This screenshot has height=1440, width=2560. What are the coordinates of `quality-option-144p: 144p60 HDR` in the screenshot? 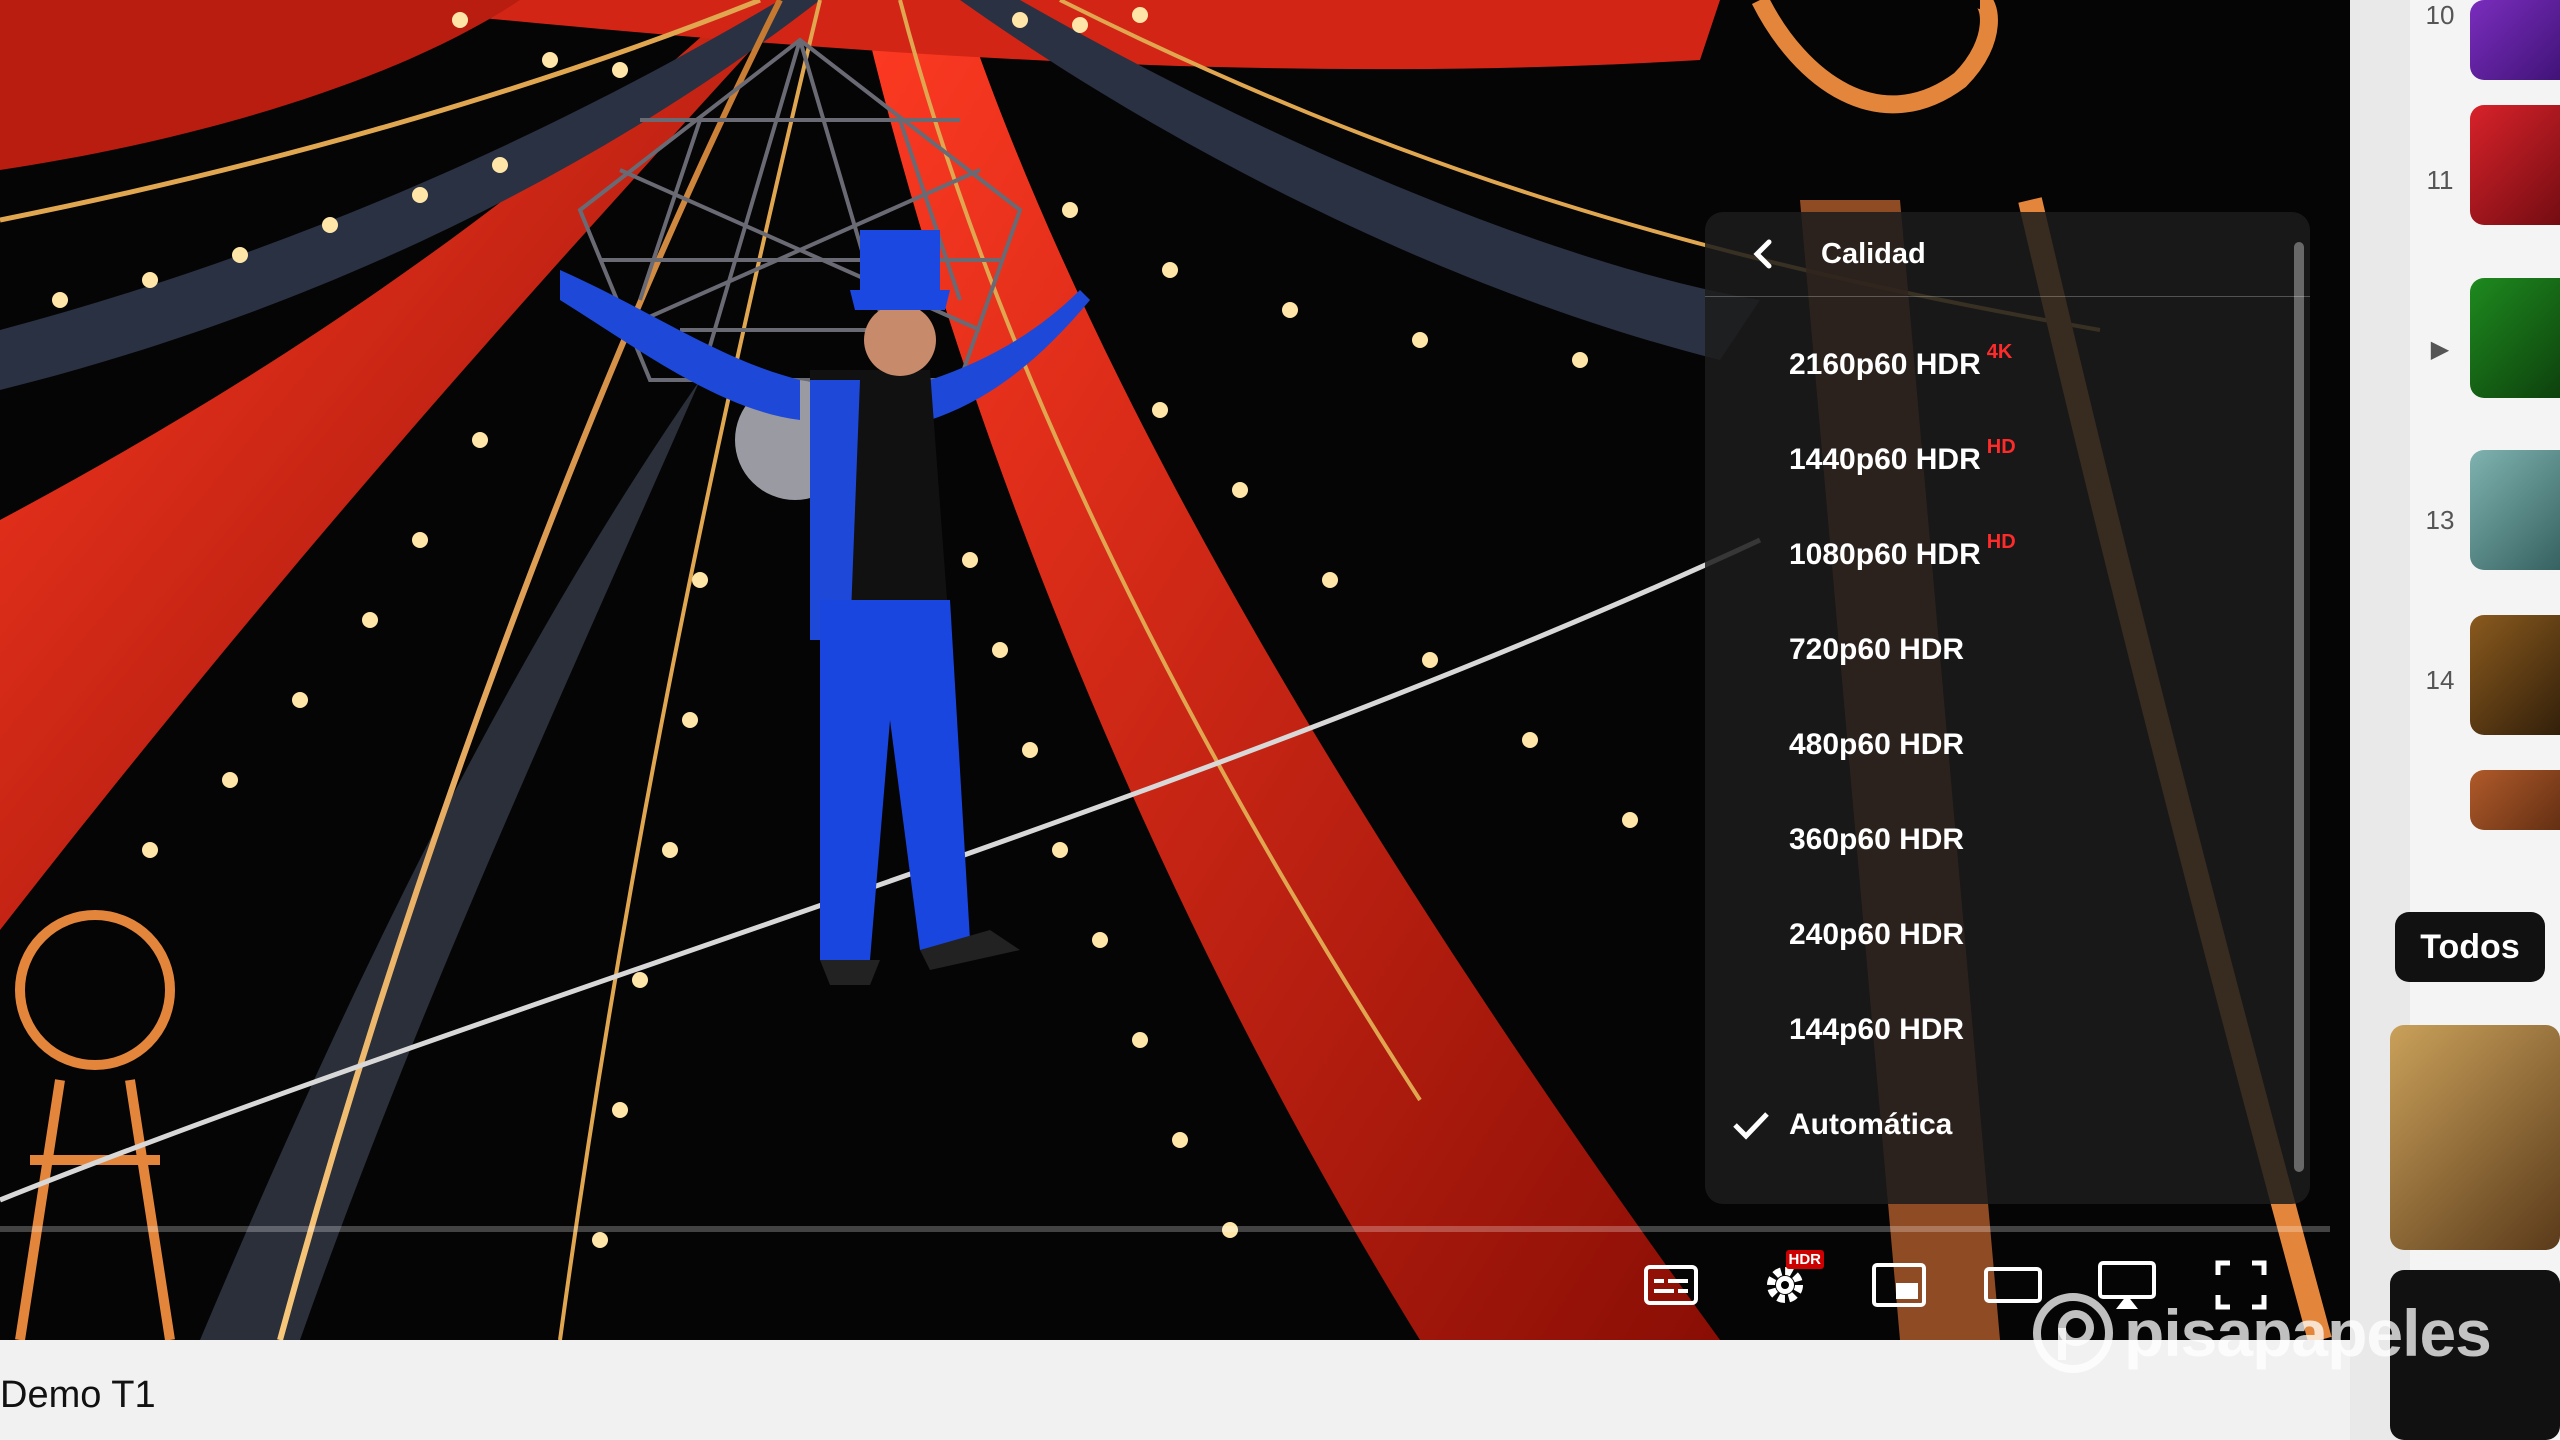 It's located at (2007, 1029).